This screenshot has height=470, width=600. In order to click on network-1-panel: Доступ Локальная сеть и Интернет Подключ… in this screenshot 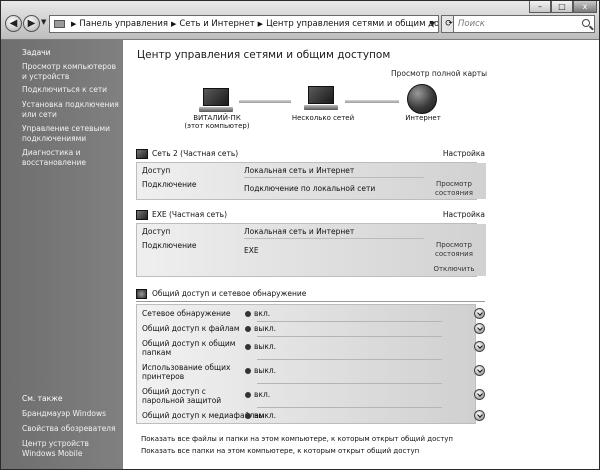, I will do `click(311, 181)`.